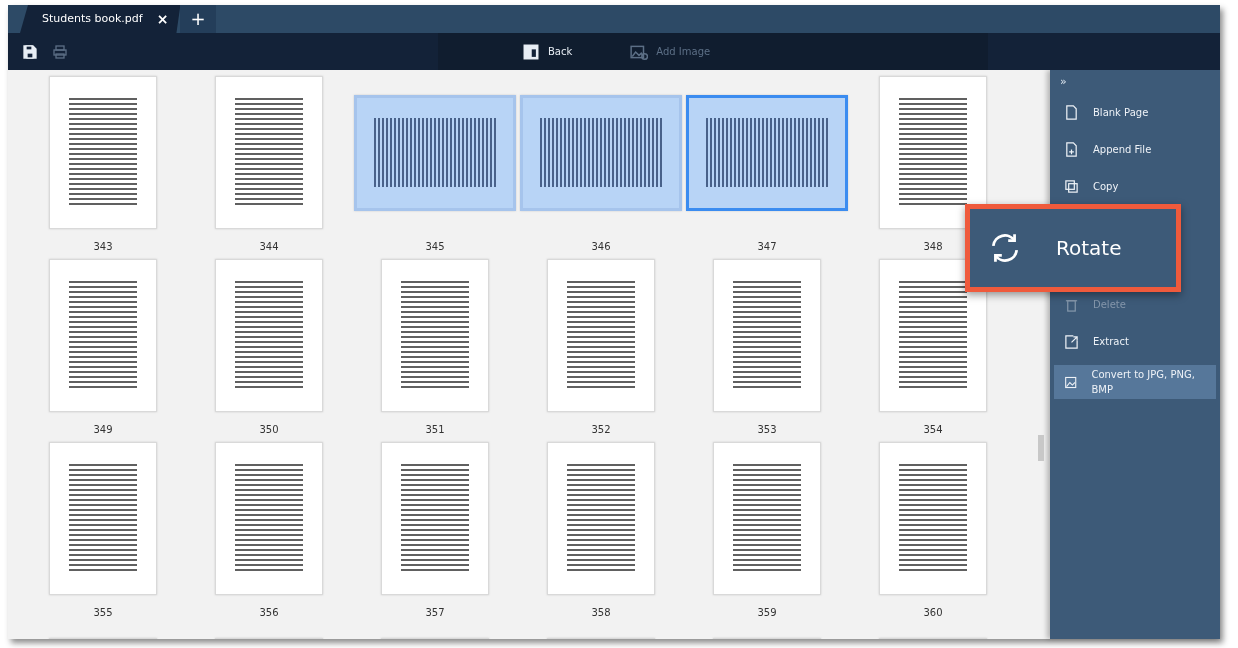 This screenshot has height=648, width=1238. Describe the element at coordinates (1071, 149) in the screenshot. I see `page-plus-icon` at that location.